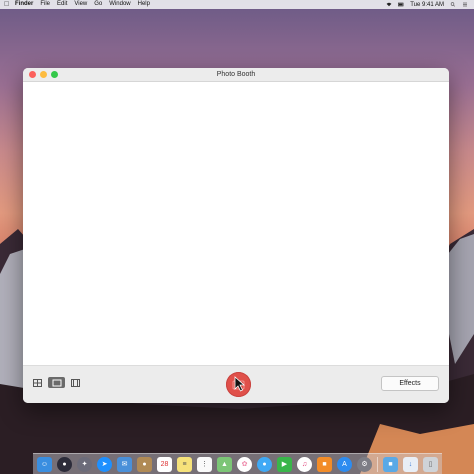 The height and width of the screenshot is (474, 474). I want to click on bottom-toolbar: Effects, so click(236, 384).